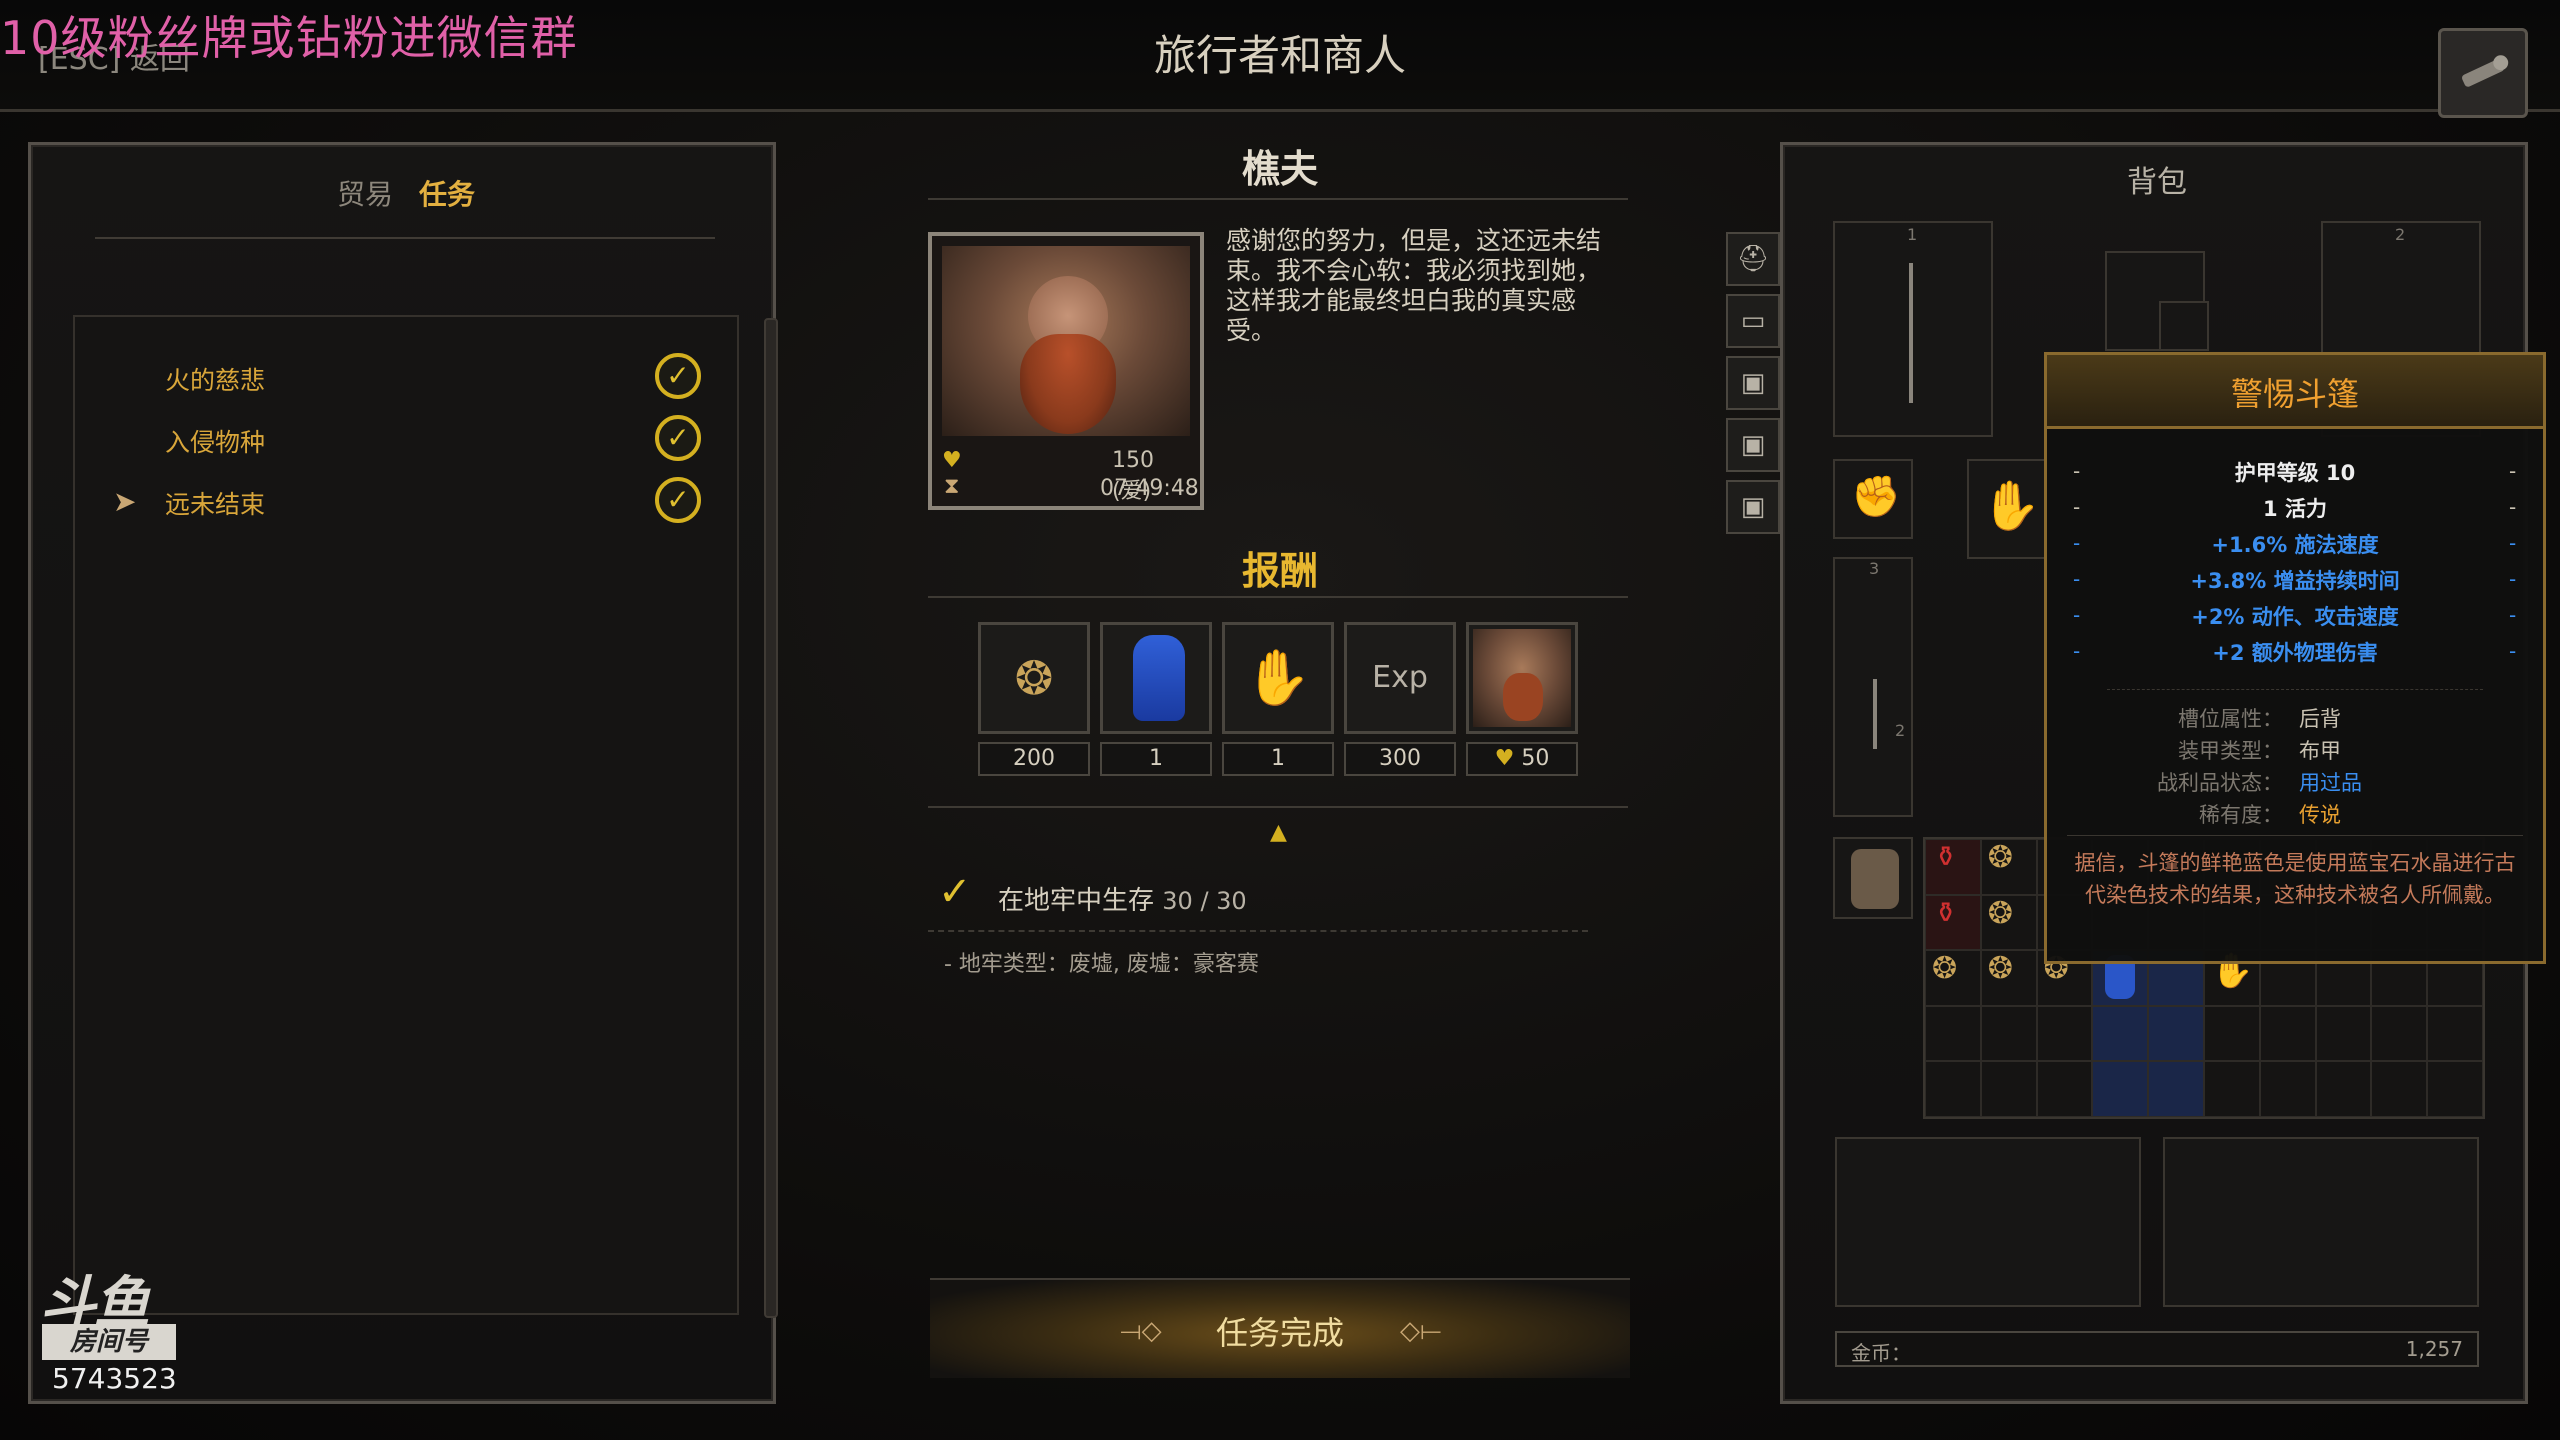 The height and width of the screenshot is (1440, 2560). Describe the element at coordinates (1873, 499) in the screenshot. I see `gloves-slot: ✊` at that location.